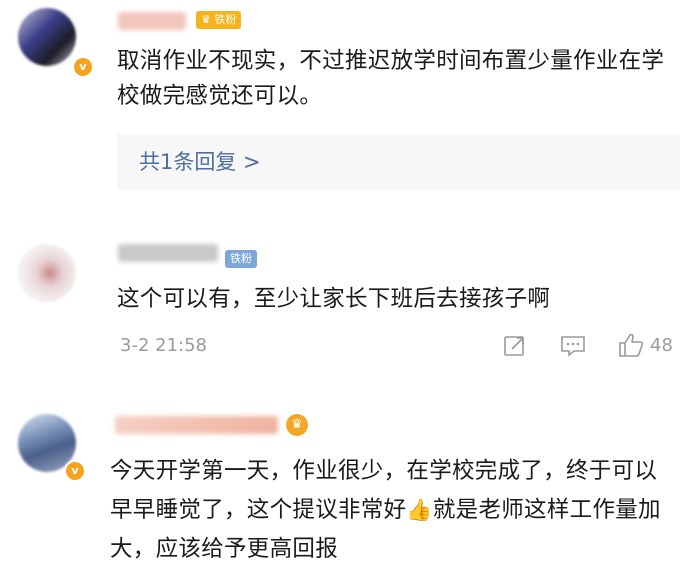 This screenshot has height=572, width=680. Describe the element at coordinates (419, 510) in the screenshot. I see `thumbs-up-emoji-icon: 👍` at that location.